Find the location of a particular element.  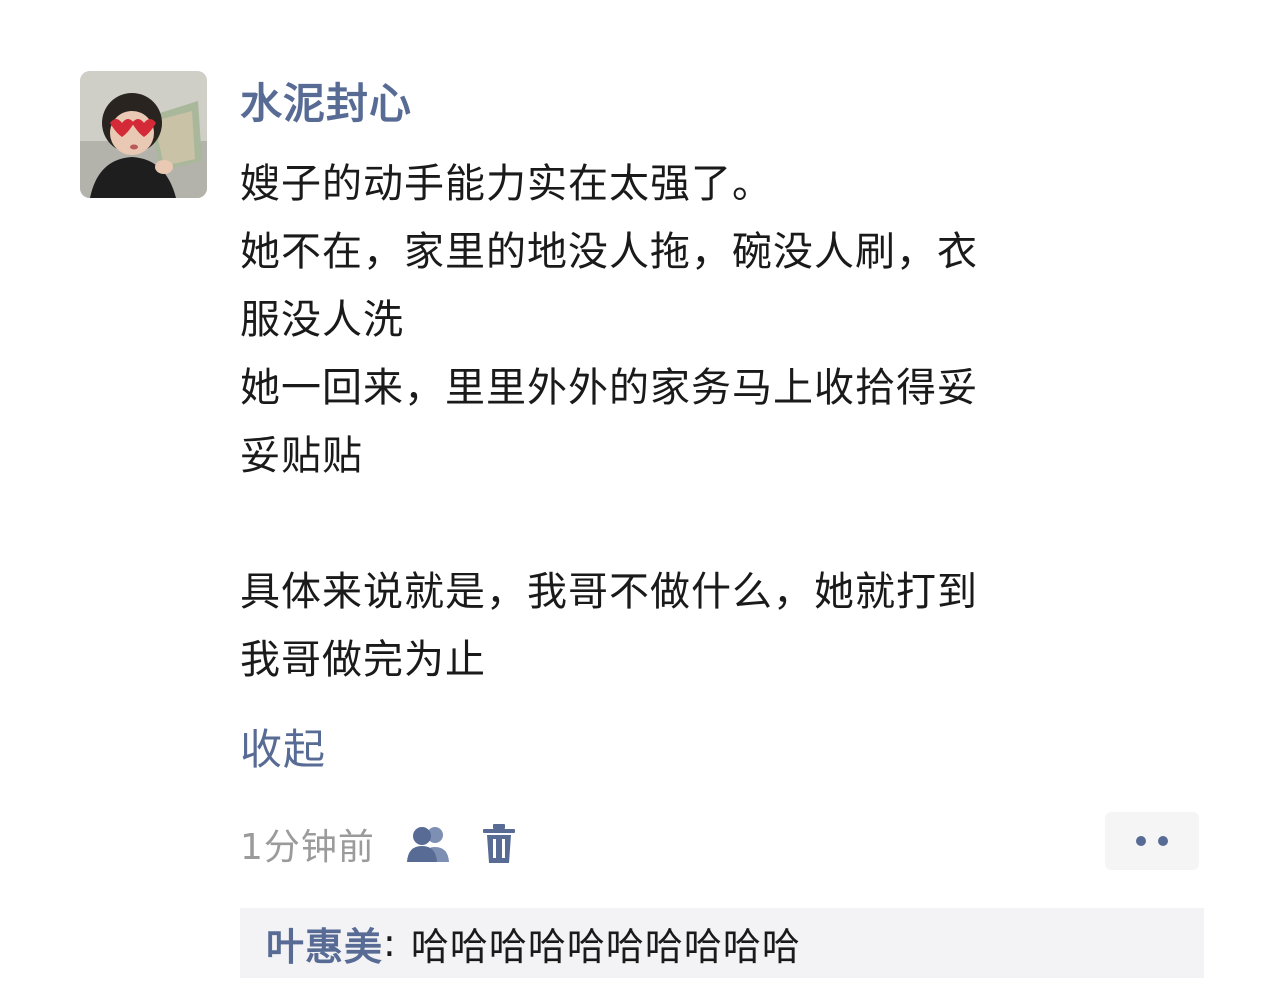

post-timestamp: 1分钟前 is located at coordinates (307, 847).